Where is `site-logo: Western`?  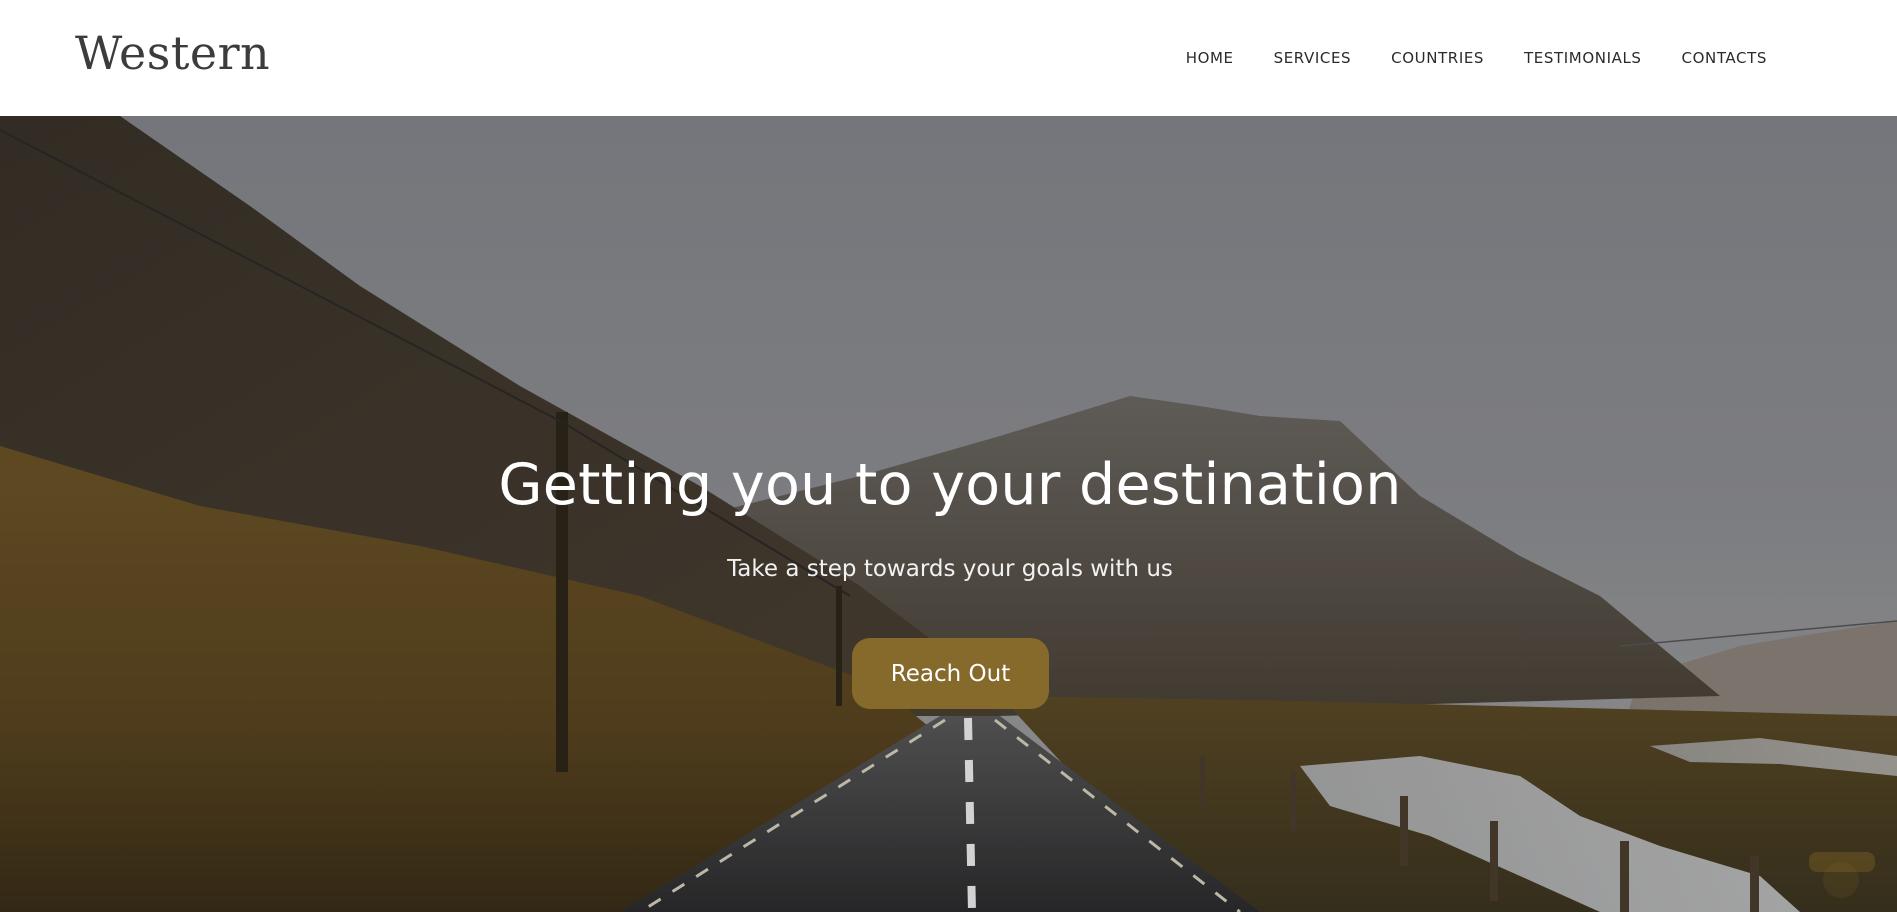
site-logo: Western is located at coordinates (172, 53).